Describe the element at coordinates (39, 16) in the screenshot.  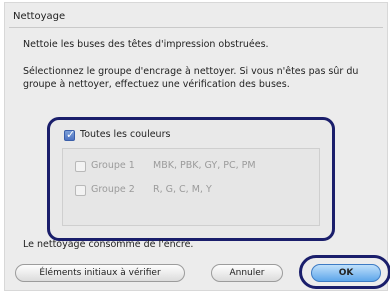
I see `dialog-title: Nettoyage` at that location.